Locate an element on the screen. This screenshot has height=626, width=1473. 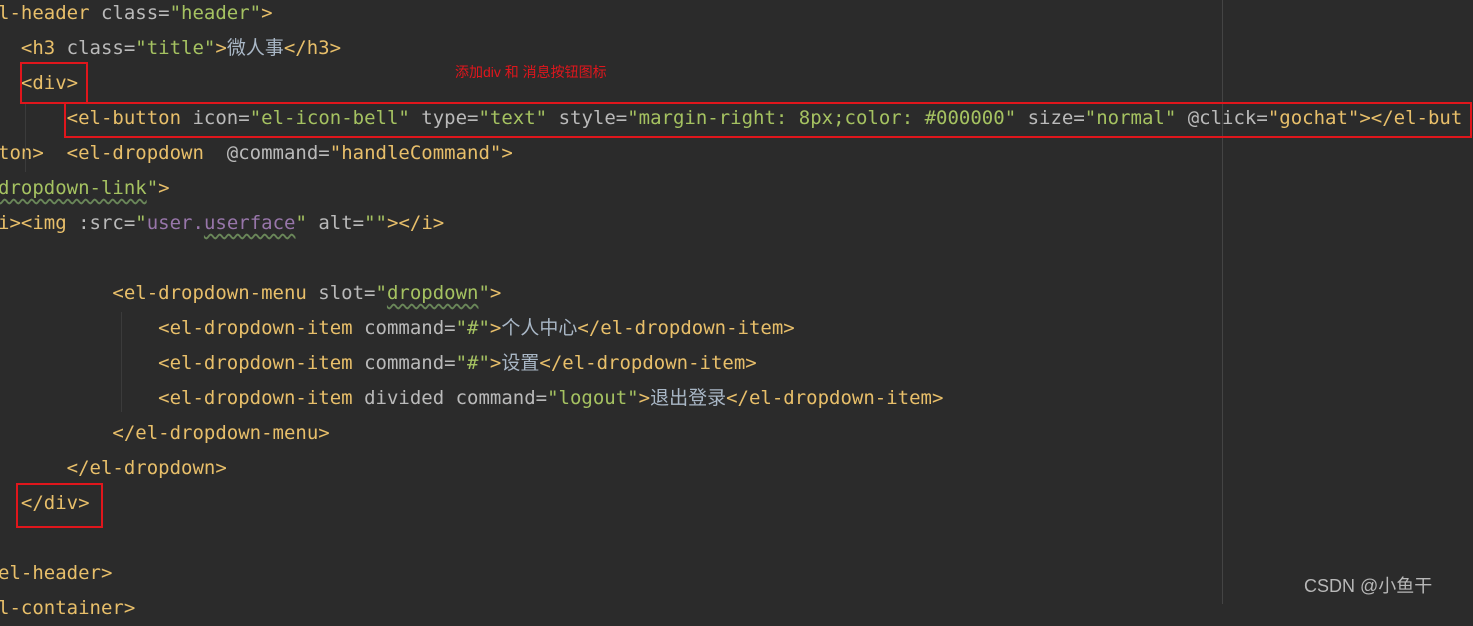
code-token: l-header is located at coordinates (50, 13).